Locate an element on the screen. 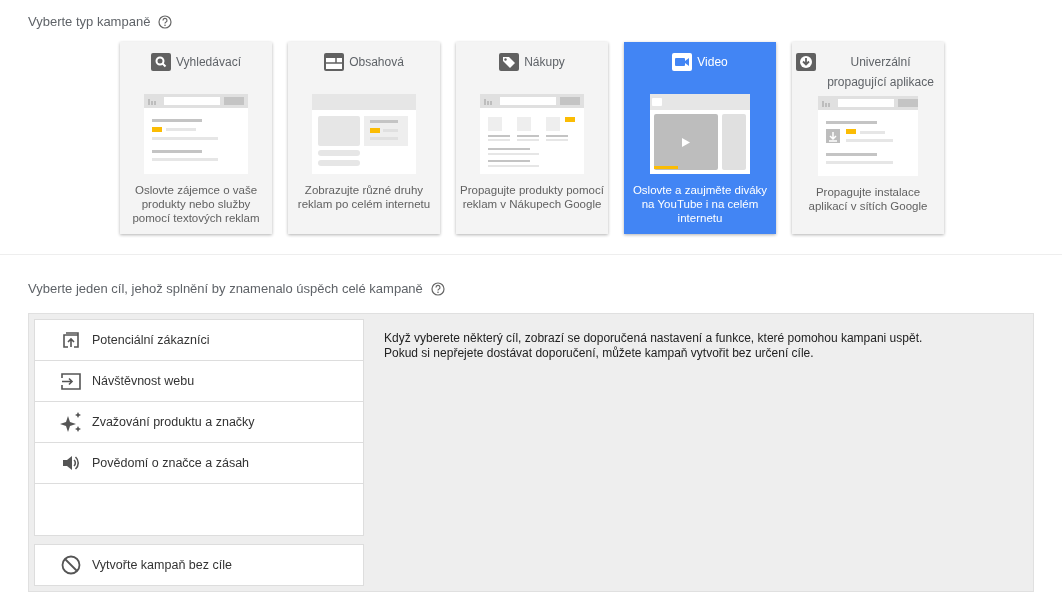 Image resolution: width=1062 pixels, height=612 pixels. campaign-type-card: Vyhledávací Oslovte zájemce o vaše produkty nebo služby pomocí textových reklam is located at coordinates (196, 138).